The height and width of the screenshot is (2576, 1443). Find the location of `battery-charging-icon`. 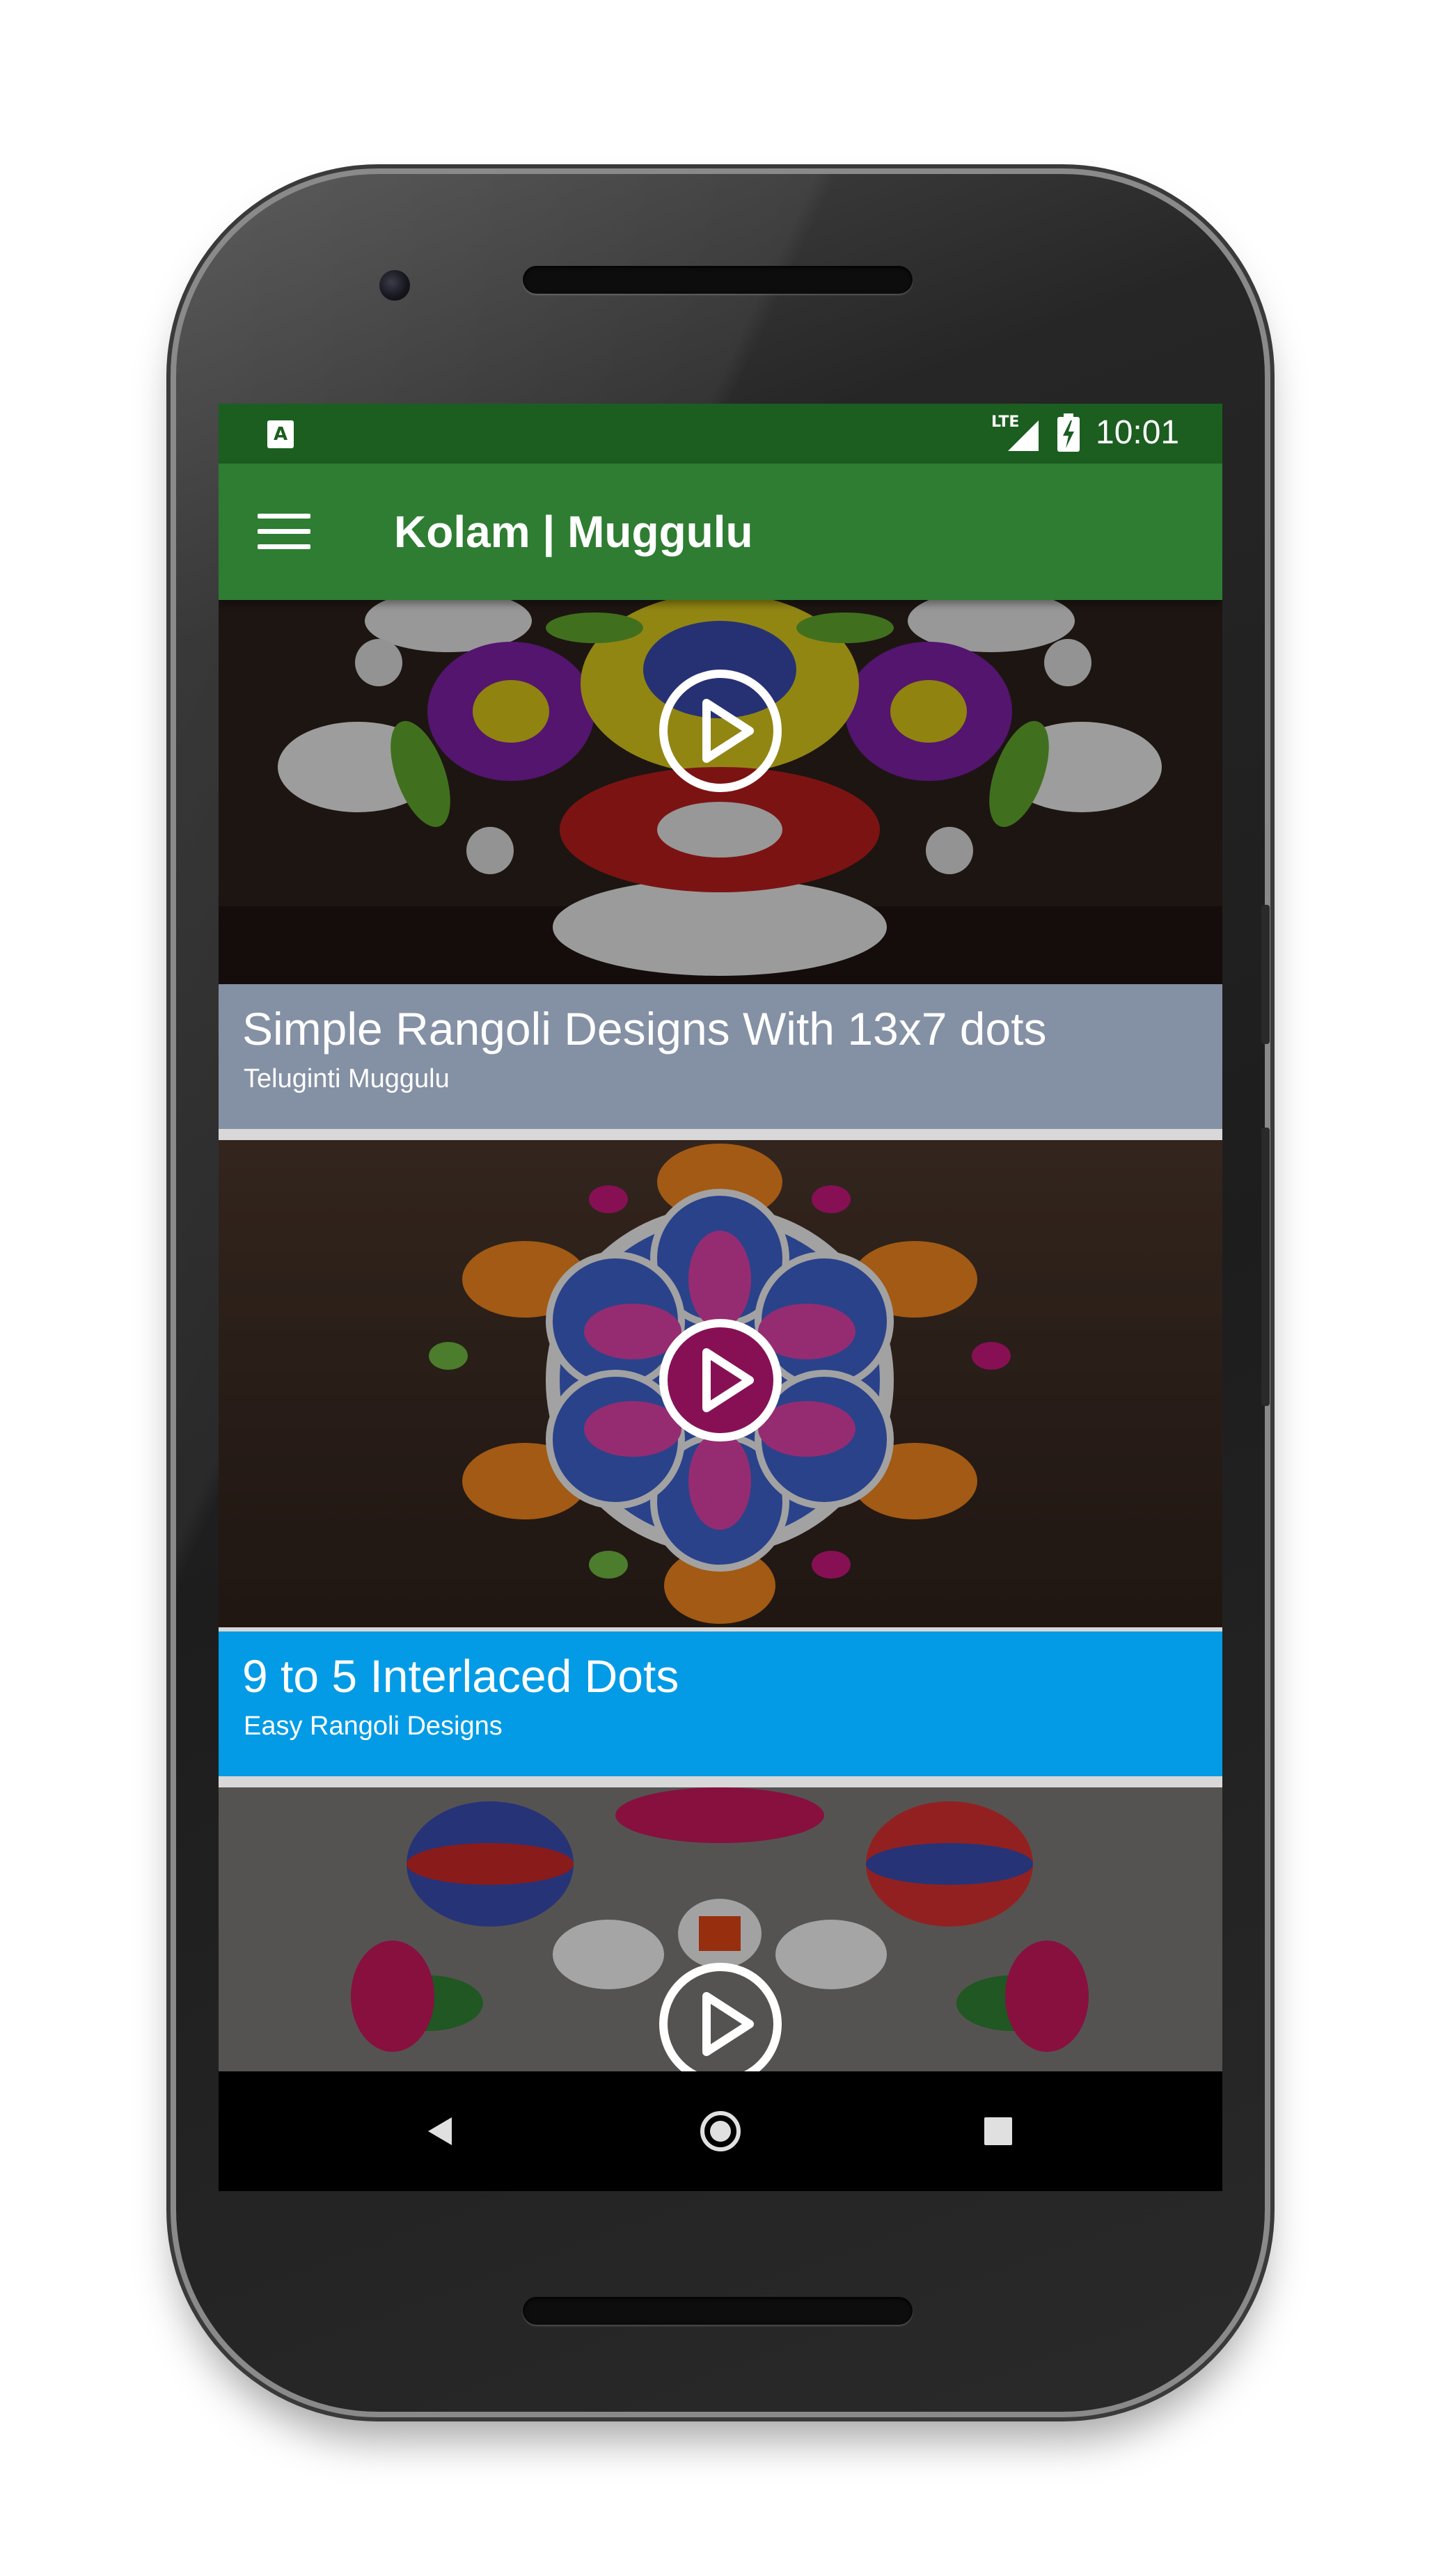

battery-charging-icon is located at coordinates (1068, 432).